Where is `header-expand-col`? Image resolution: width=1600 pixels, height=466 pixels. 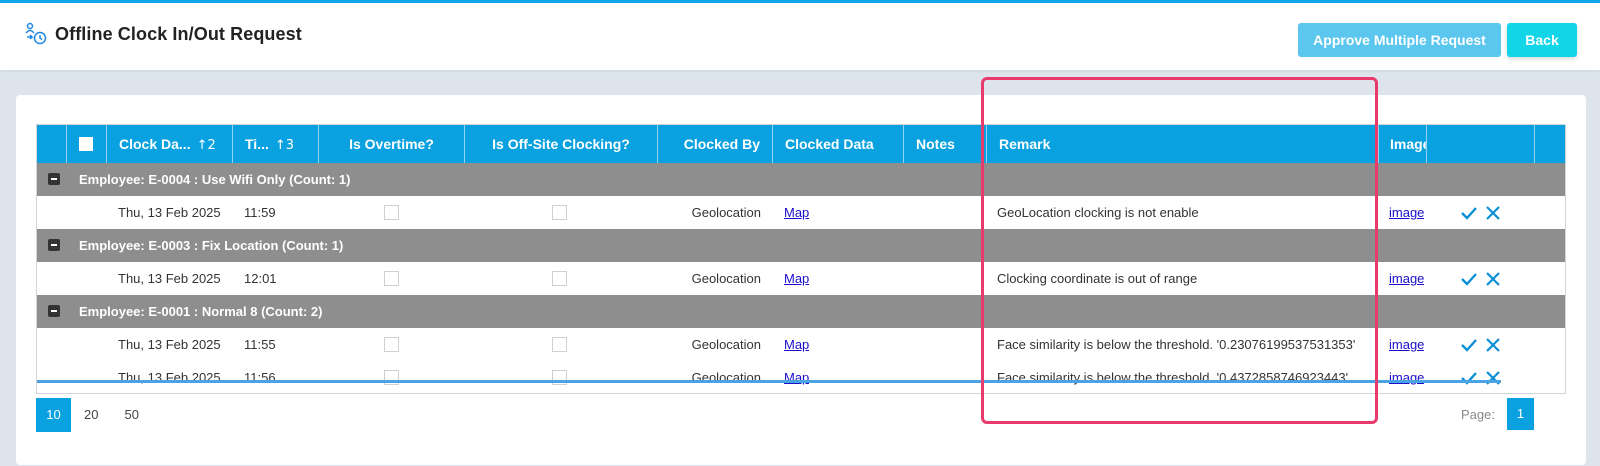 header-expand-col is located at coordinates (52, 144).